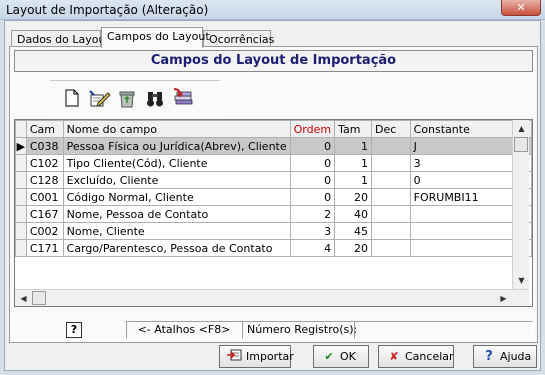 The height and width of the screenshot is (375, 545). Describe the element at coordinates (44, 197) in the screenshot. I see `cell-cam: C001` at that location.